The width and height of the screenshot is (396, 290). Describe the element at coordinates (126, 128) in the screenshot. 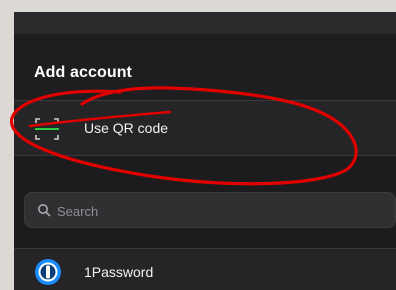

I see `use-qr-code-label: Use QR code` at that location.